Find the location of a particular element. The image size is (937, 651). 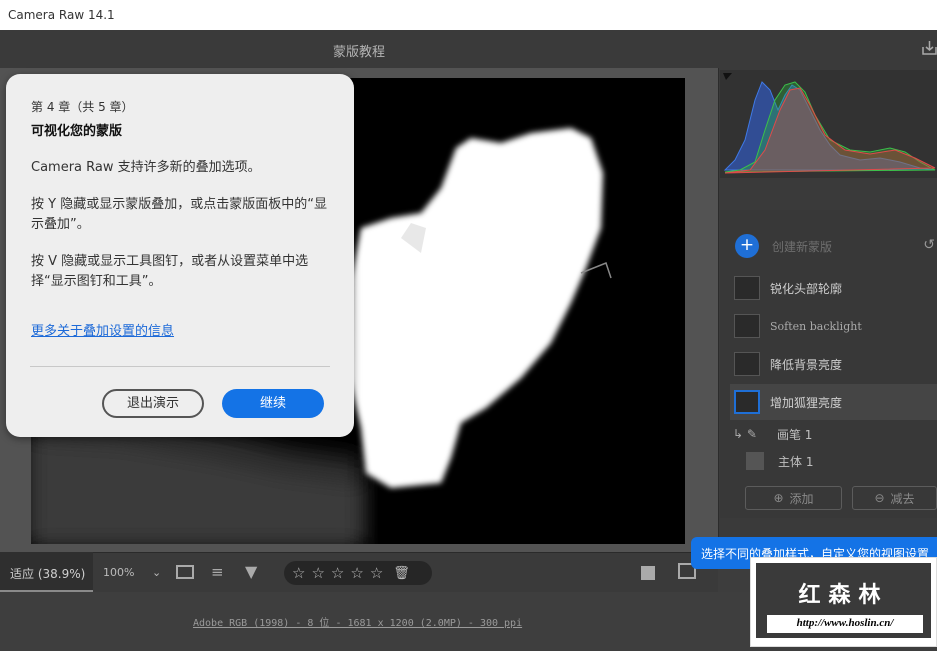

component-label: 画笔 1 is located at coordinates (794, 434).